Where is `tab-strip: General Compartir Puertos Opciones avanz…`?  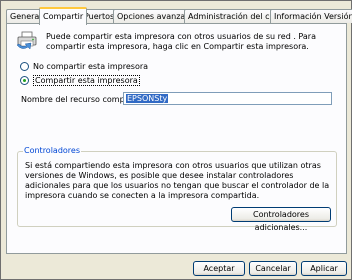
tab-strip: General Compartir Puertos Opciones avanz… is located at coordinates (179, 16).